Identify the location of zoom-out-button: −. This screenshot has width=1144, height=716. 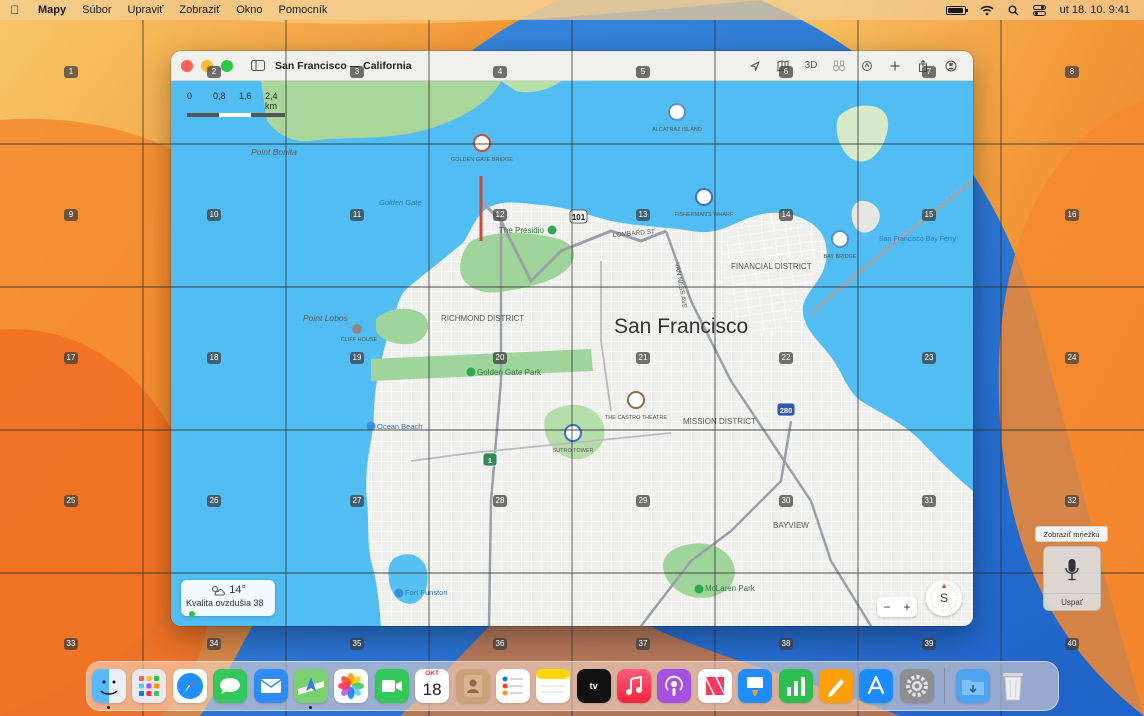
(886, 607).